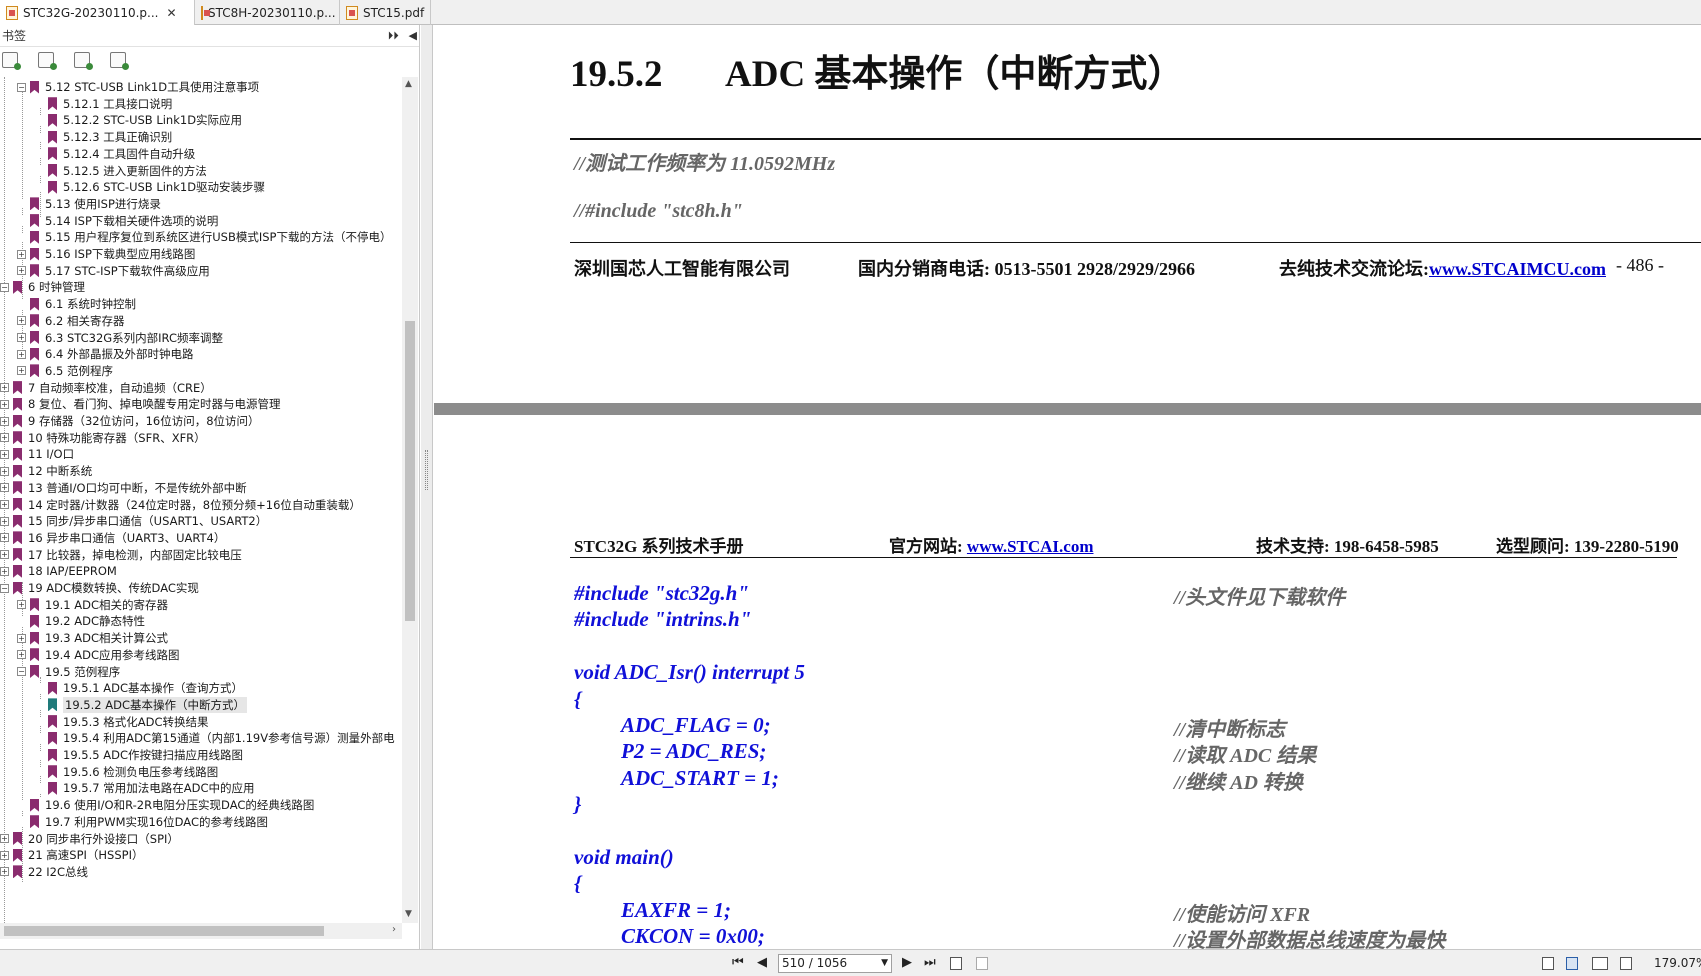 Image resolution: width=1701 pixels, height=976 pixels. I want to click on book-view-icon, so click(1626, 963).